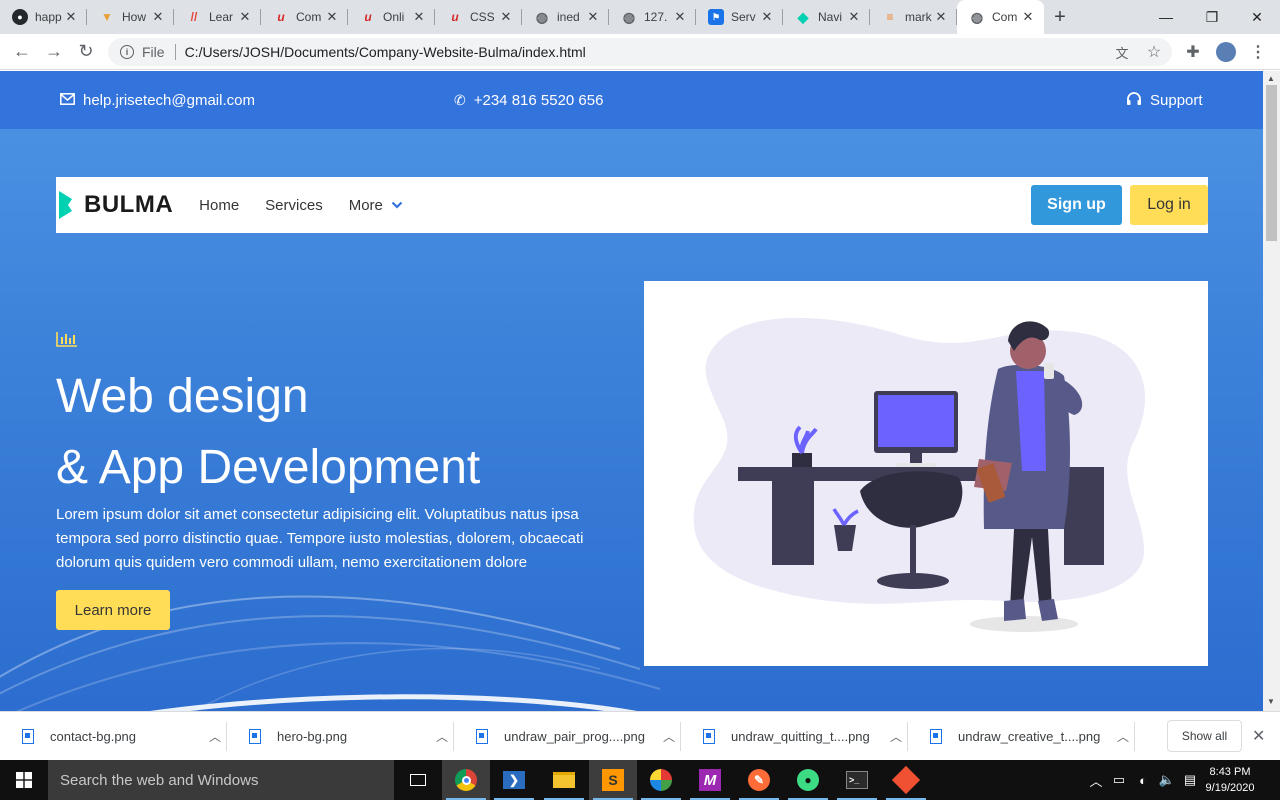  What do you see at coordinates (376, 205) in the screenshot?
I see `nav-more-dropdown: More` at bounding box center [376, 205].